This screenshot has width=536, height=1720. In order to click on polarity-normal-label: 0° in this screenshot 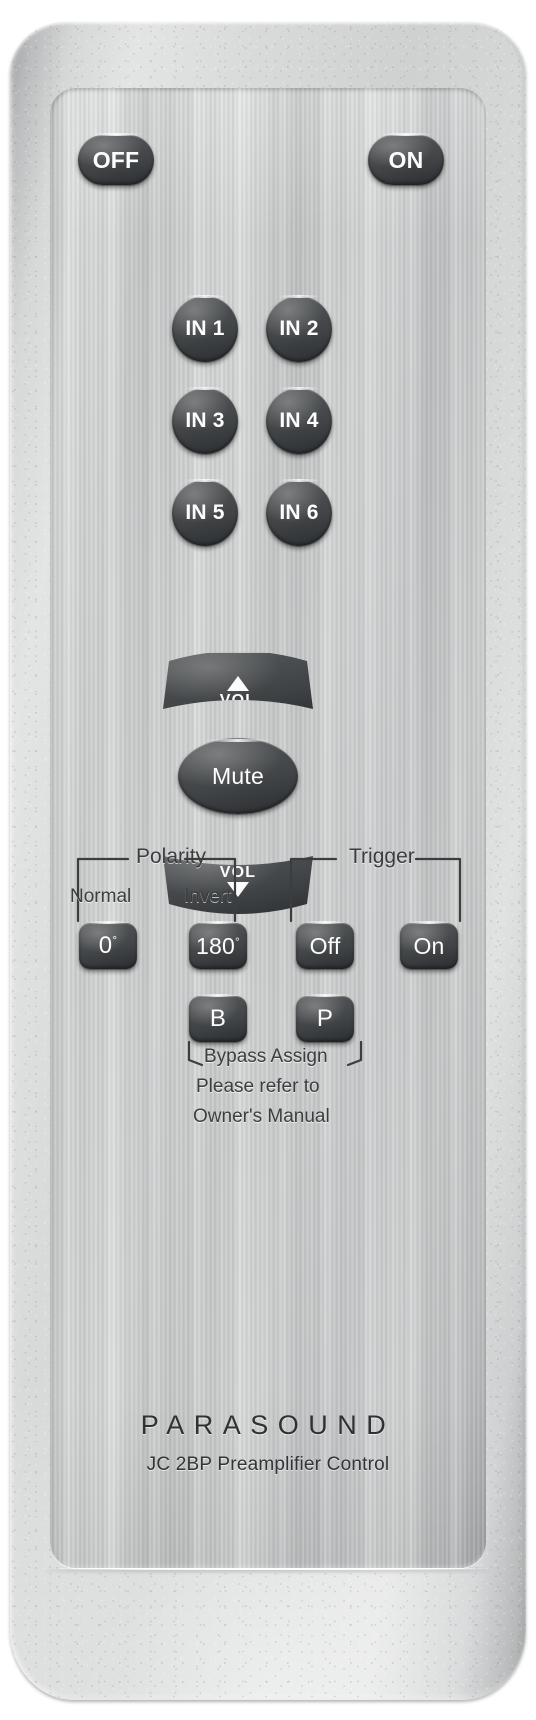, I will do `click(108, 945)`.